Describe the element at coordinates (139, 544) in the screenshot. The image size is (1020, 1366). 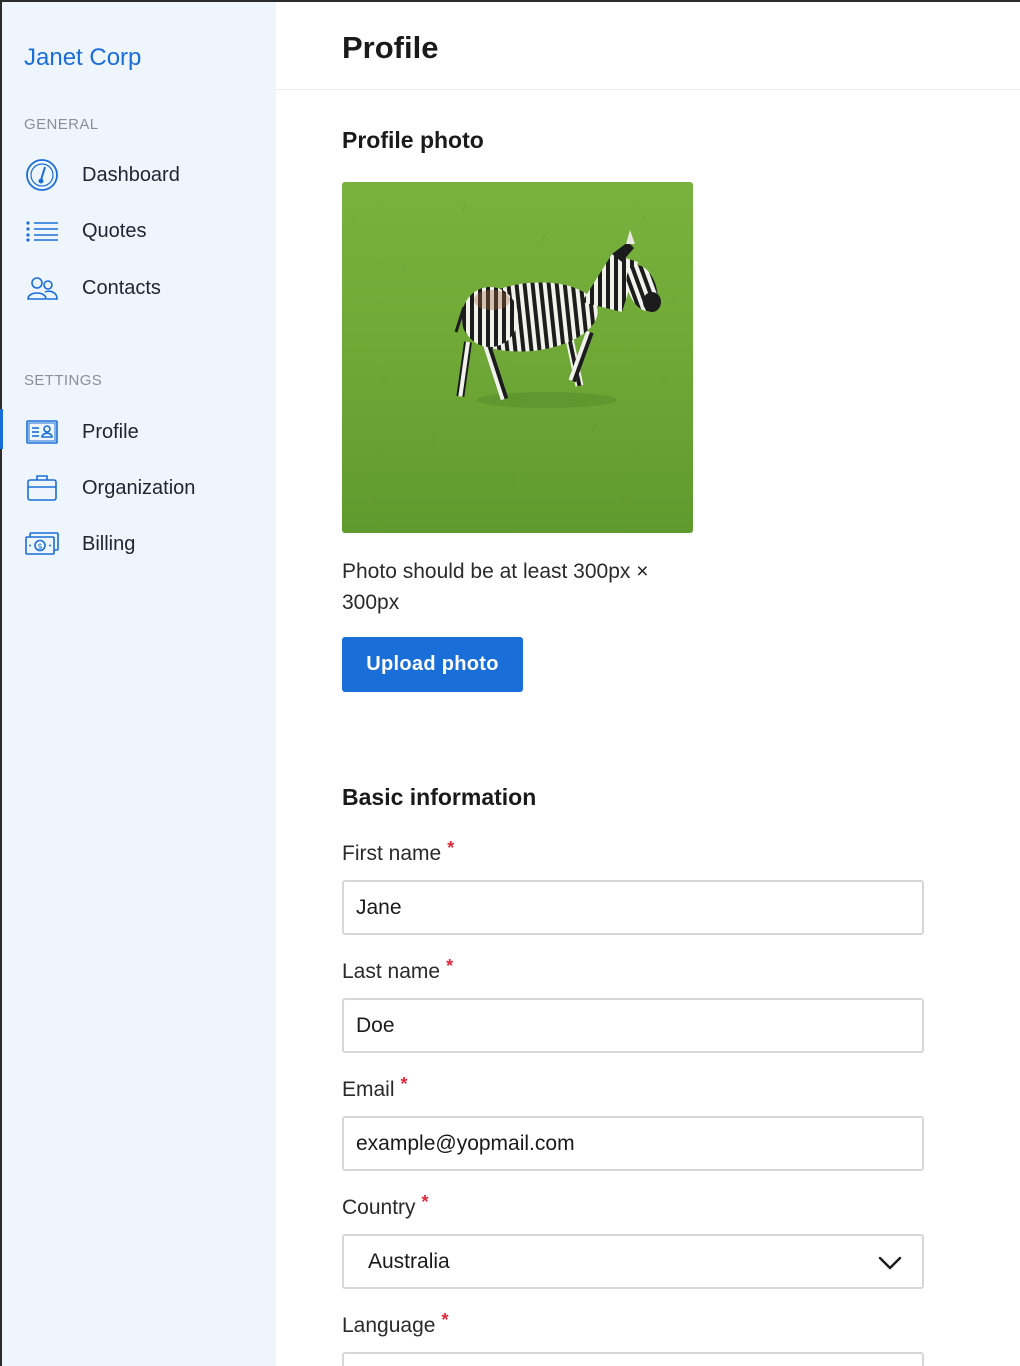
I see `sidebar-item-billing: $ Billing` at that location.